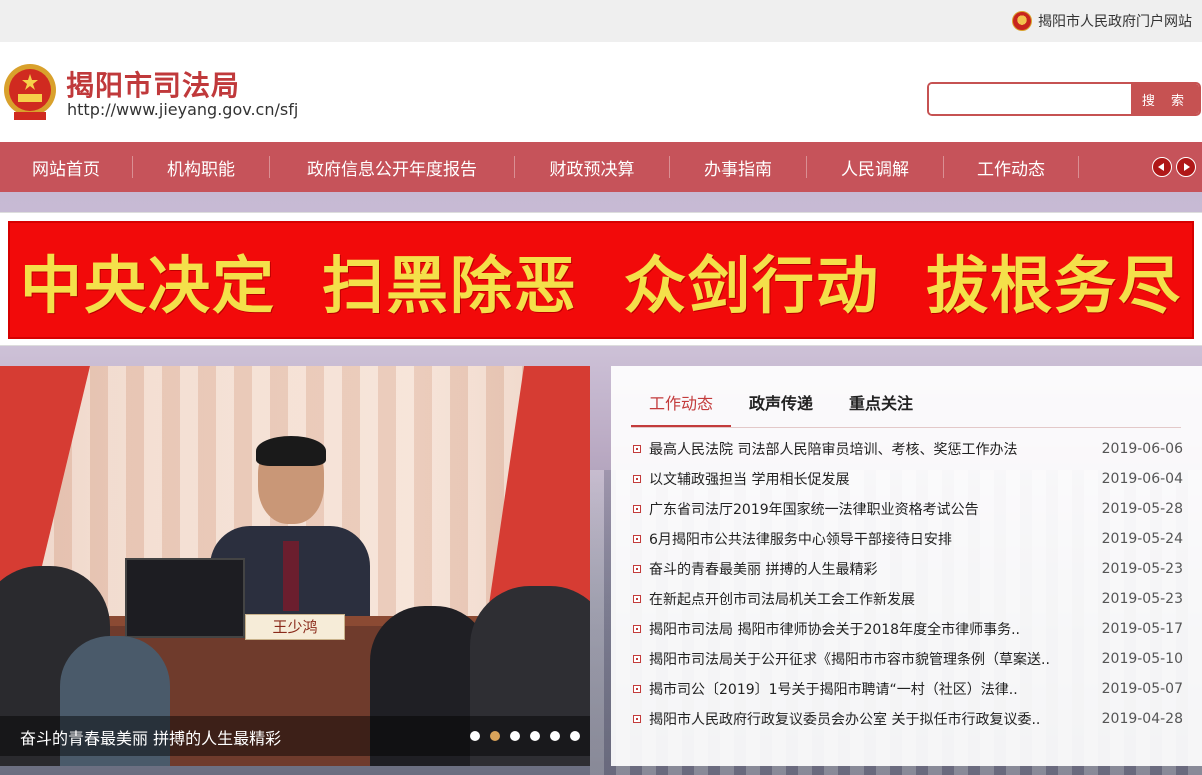 Image resolution: width=1202 pixels, height=775 pixels. I want to click on laptop, so click(185, 598).